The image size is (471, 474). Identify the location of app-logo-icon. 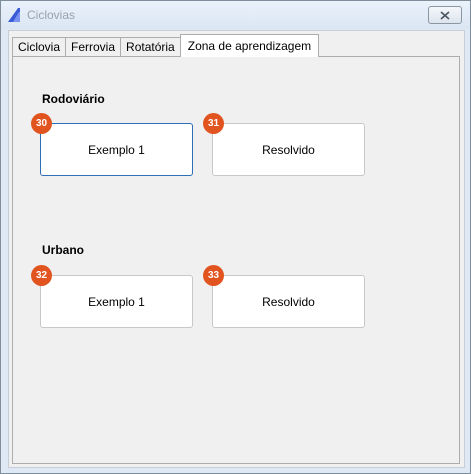
(14, 15).